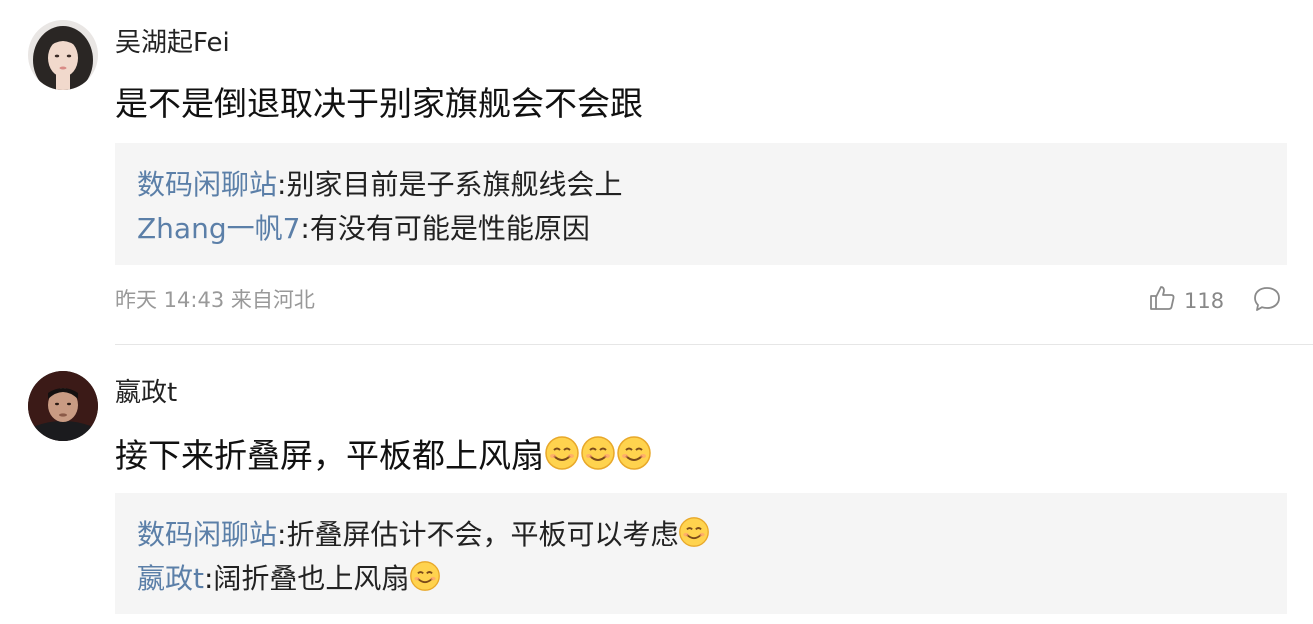  Describe the element at coordinates (1204, 301) in the screenshot. I see `like-count: 118` at that location.